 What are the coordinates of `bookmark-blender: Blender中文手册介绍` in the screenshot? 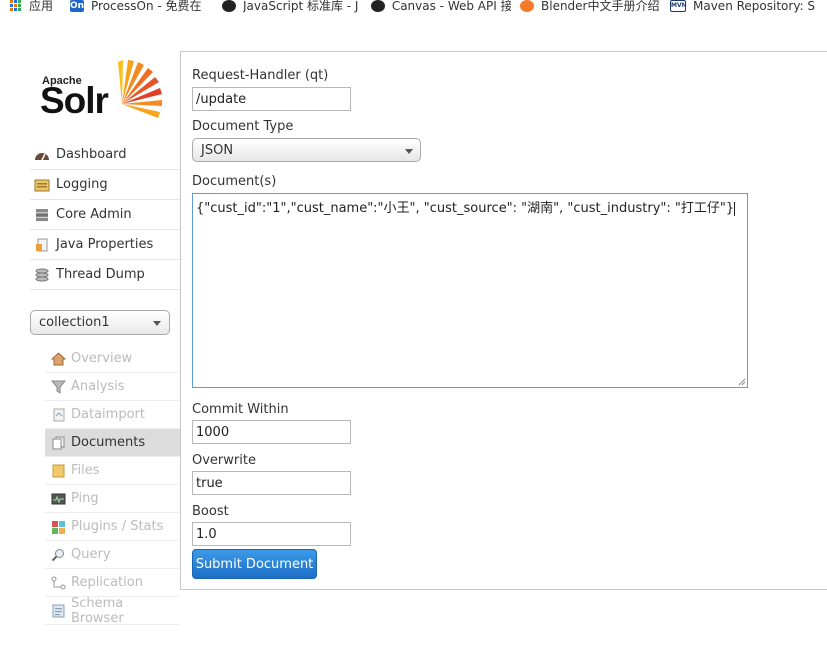 It's located at (590, 7).